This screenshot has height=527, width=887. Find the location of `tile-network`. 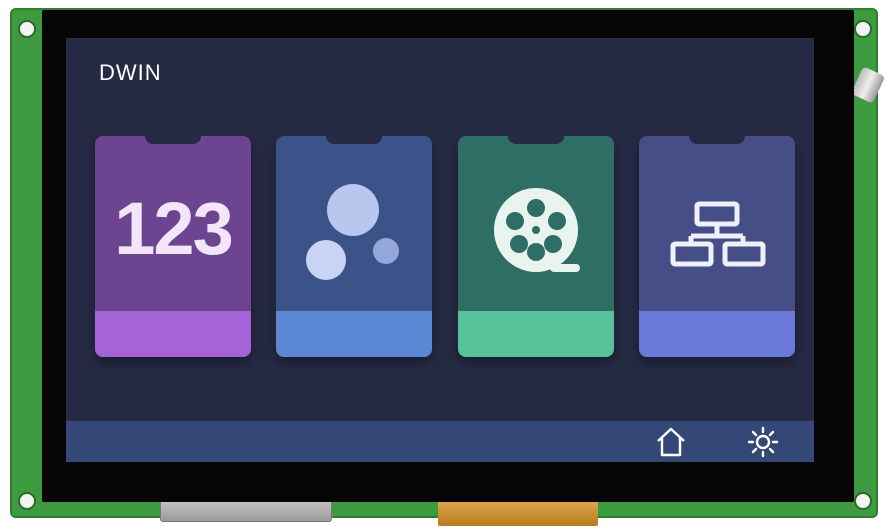

tile-network is located at coordinates (717, 246).